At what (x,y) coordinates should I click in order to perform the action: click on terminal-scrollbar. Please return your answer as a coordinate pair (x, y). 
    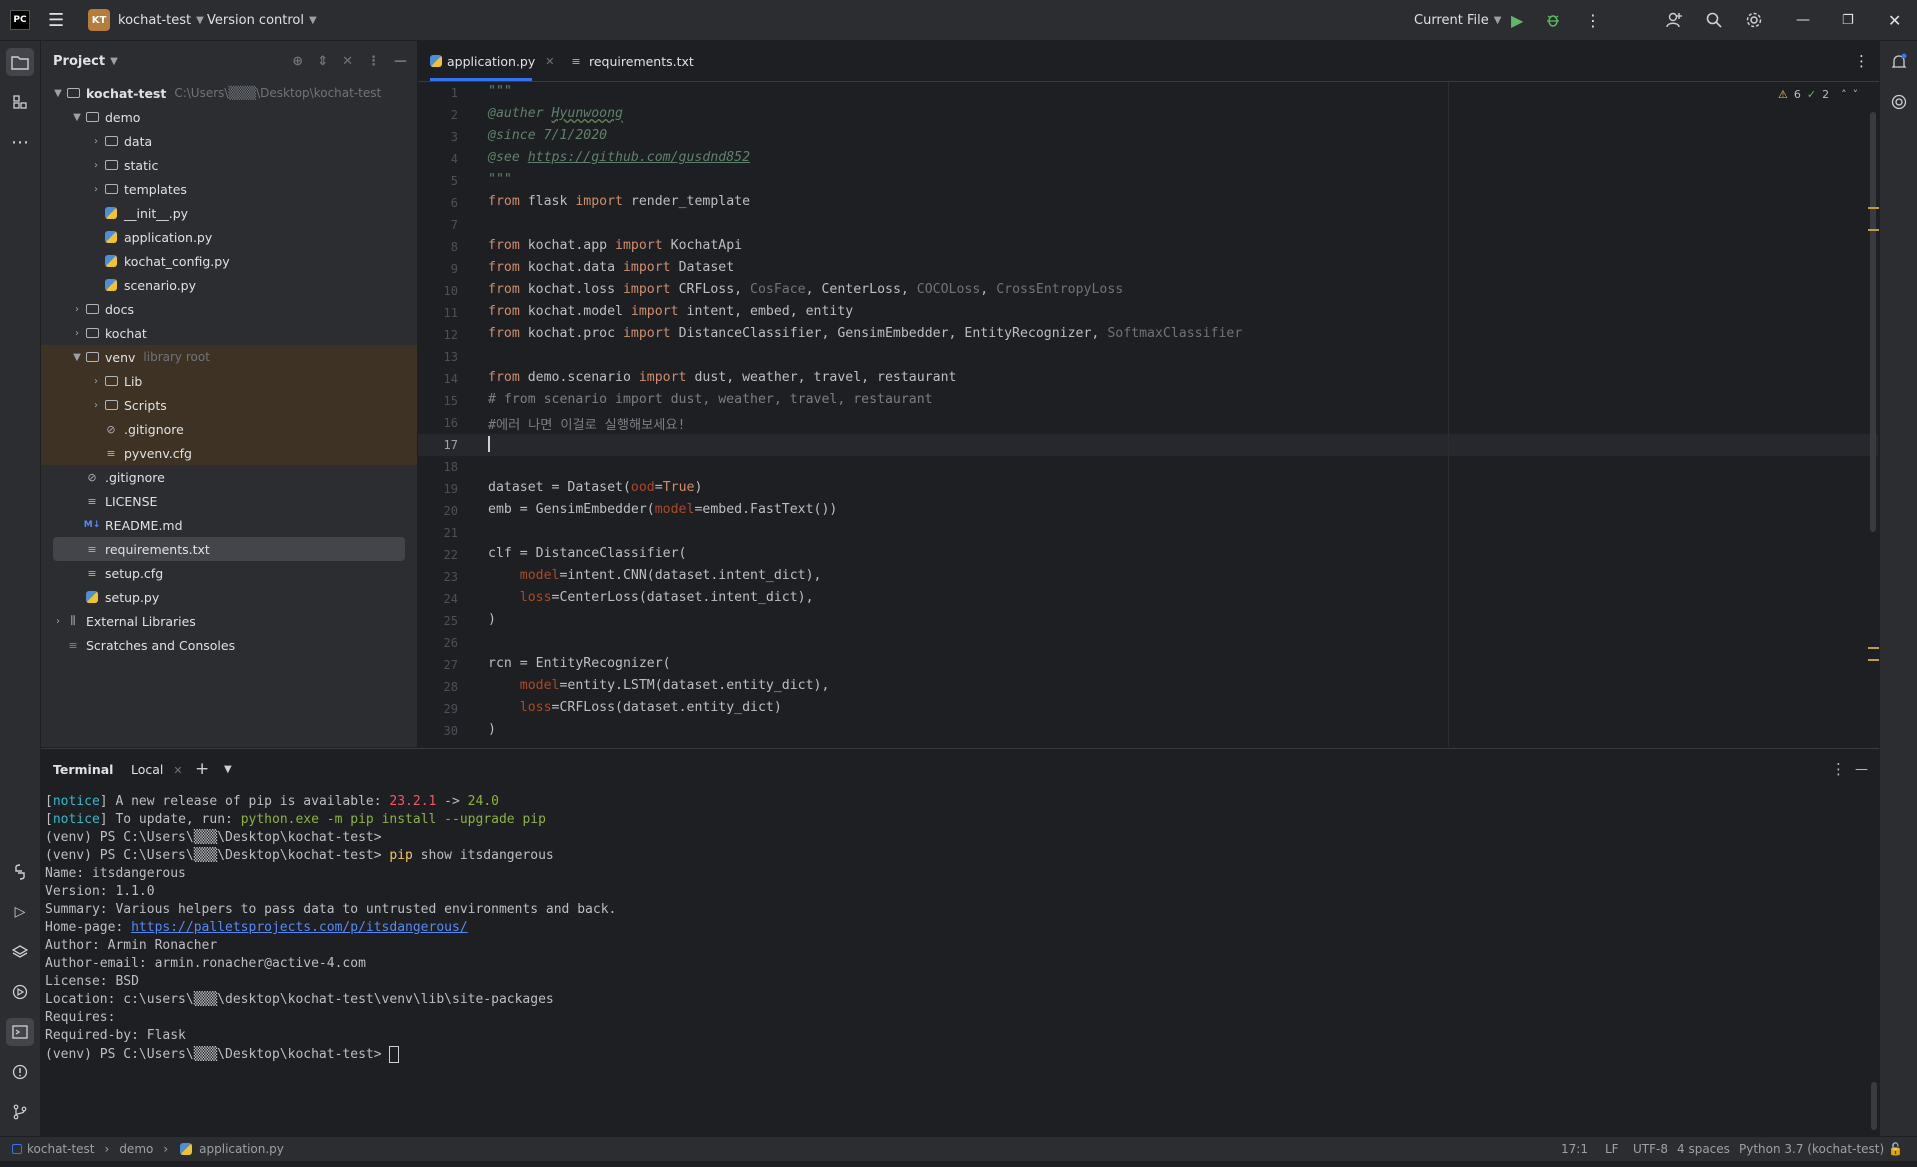
    Looking at the image, I should click on (1874, 1106).